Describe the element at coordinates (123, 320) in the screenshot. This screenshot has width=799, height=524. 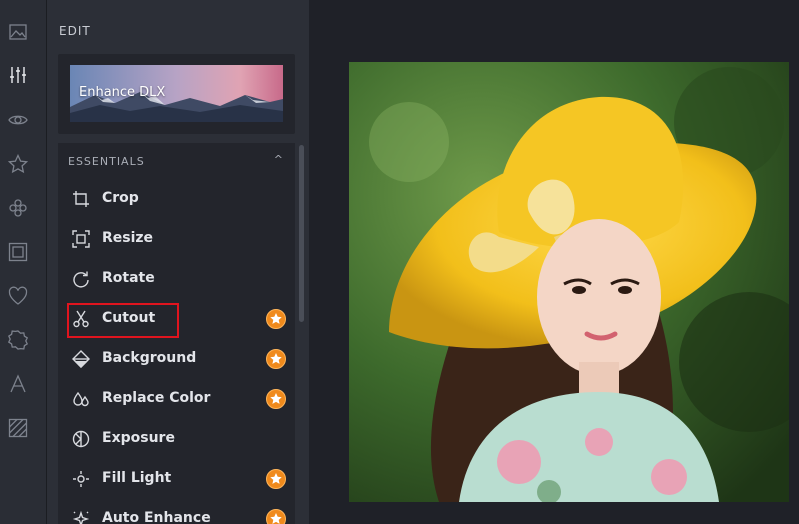
I see `cutout-highlight-box` at that location.